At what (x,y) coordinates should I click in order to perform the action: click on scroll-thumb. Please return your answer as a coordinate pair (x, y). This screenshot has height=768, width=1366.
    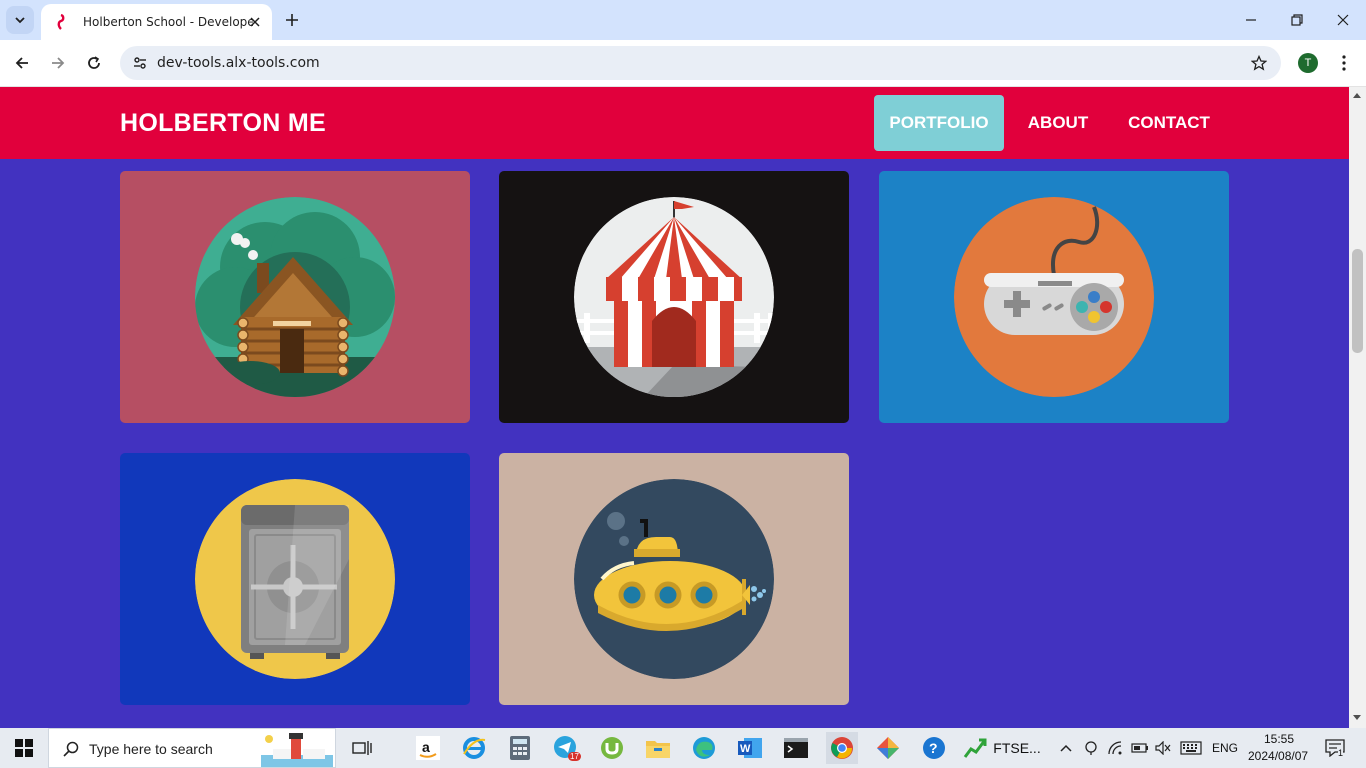
    Looking at the image, I should click on (1357, 301).